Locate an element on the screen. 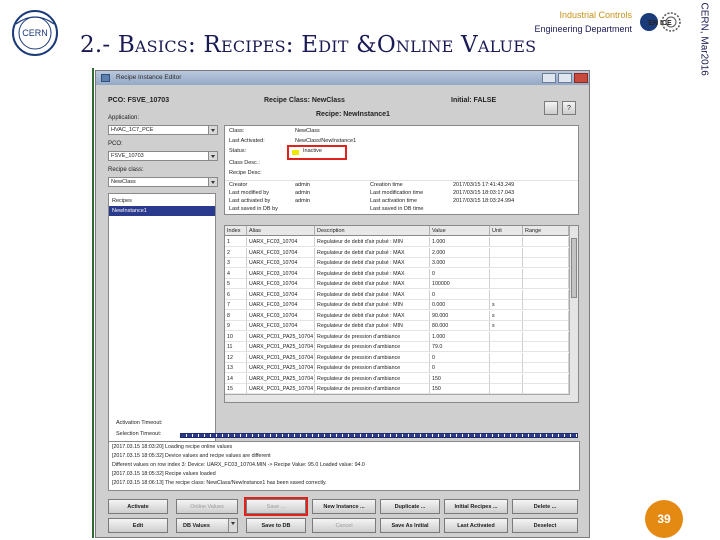 Image resolution: width=720 pixels, height=540 pixels. online-values-button: Online Values is located at coordinates (207, 506).